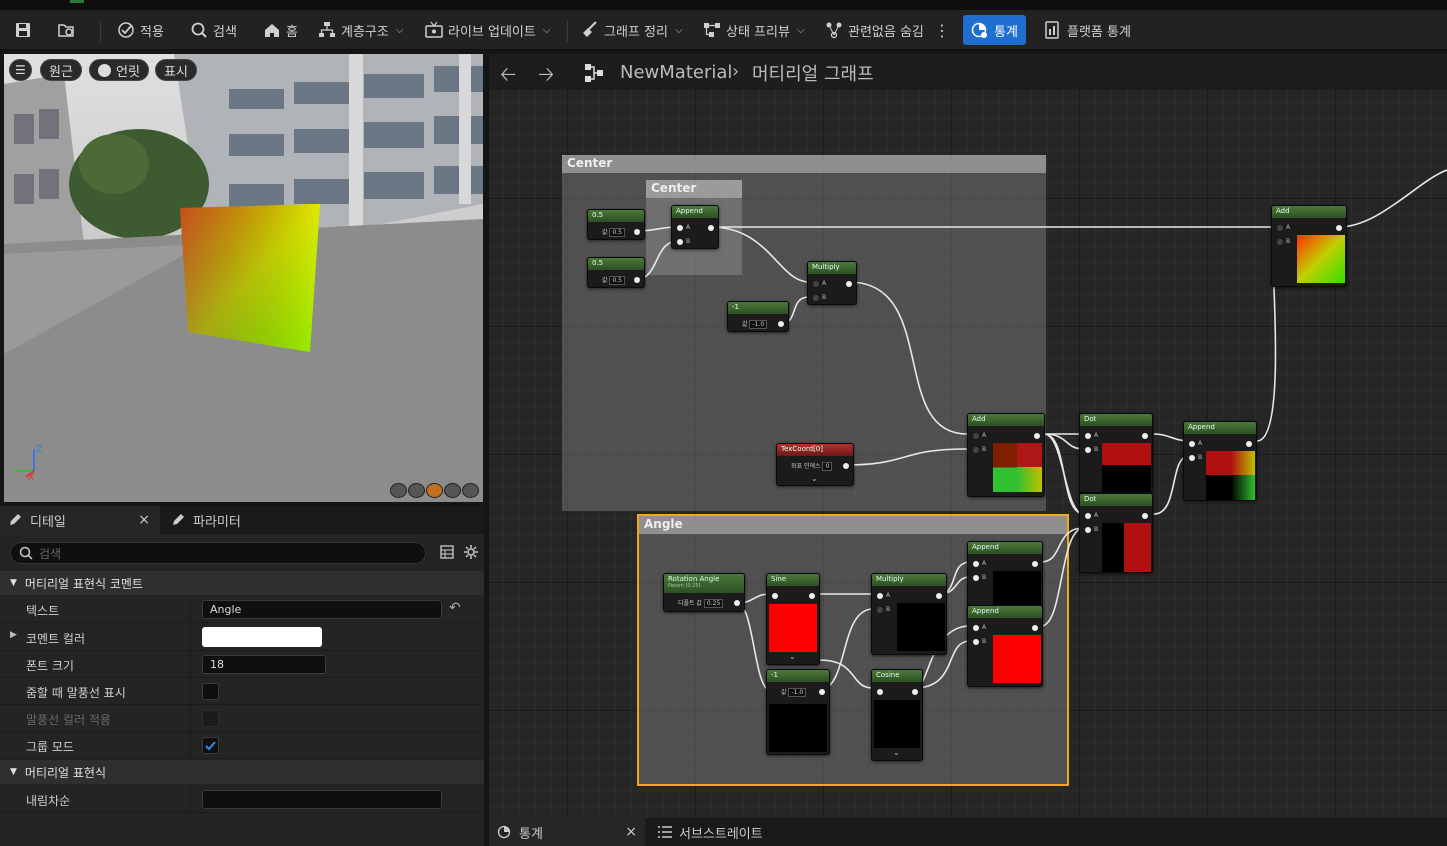 The height and width of the screenshot is (846, 1447). Describe the element at coordinates (815, 464) in the screenshot. I see `texcoord-node: TexCoord[0] 좌표 인덱스 0 ⌄` at that location.